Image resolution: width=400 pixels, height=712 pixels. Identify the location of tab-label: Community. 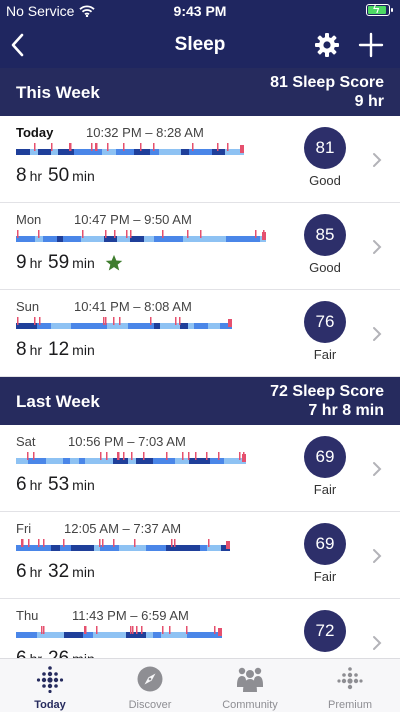
(250, 705).